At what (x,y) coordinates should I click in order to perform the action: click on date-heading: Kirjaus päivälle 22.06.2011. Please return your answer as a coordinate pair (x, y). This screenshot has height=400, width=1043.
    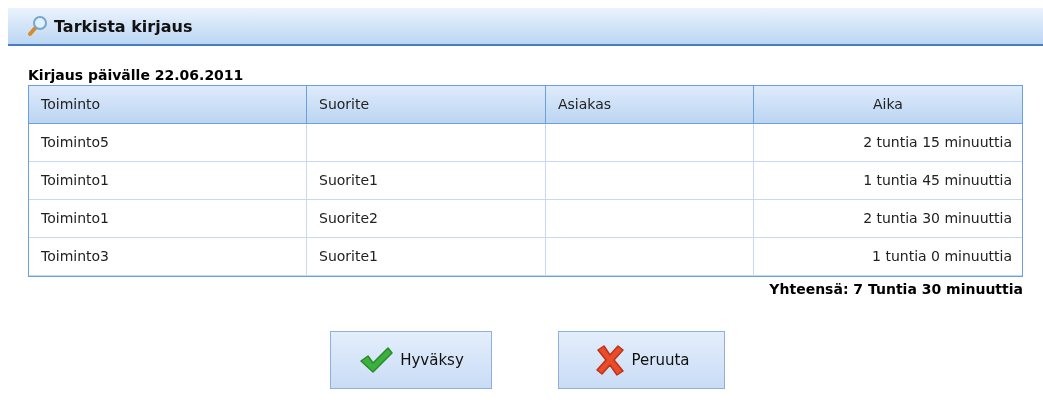
    Looking at the image, I should click on (136, 75).